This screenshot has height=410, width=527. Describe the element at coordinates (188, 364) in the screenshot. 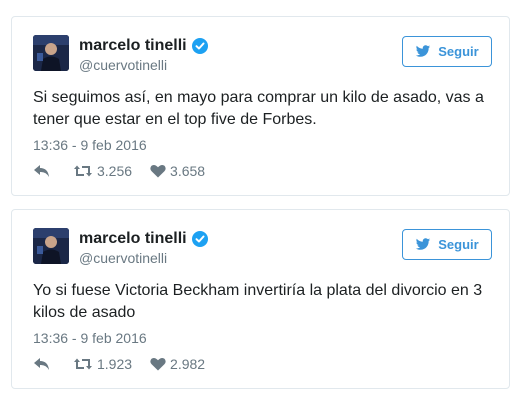

I see `like-count: 2.982` at that location.